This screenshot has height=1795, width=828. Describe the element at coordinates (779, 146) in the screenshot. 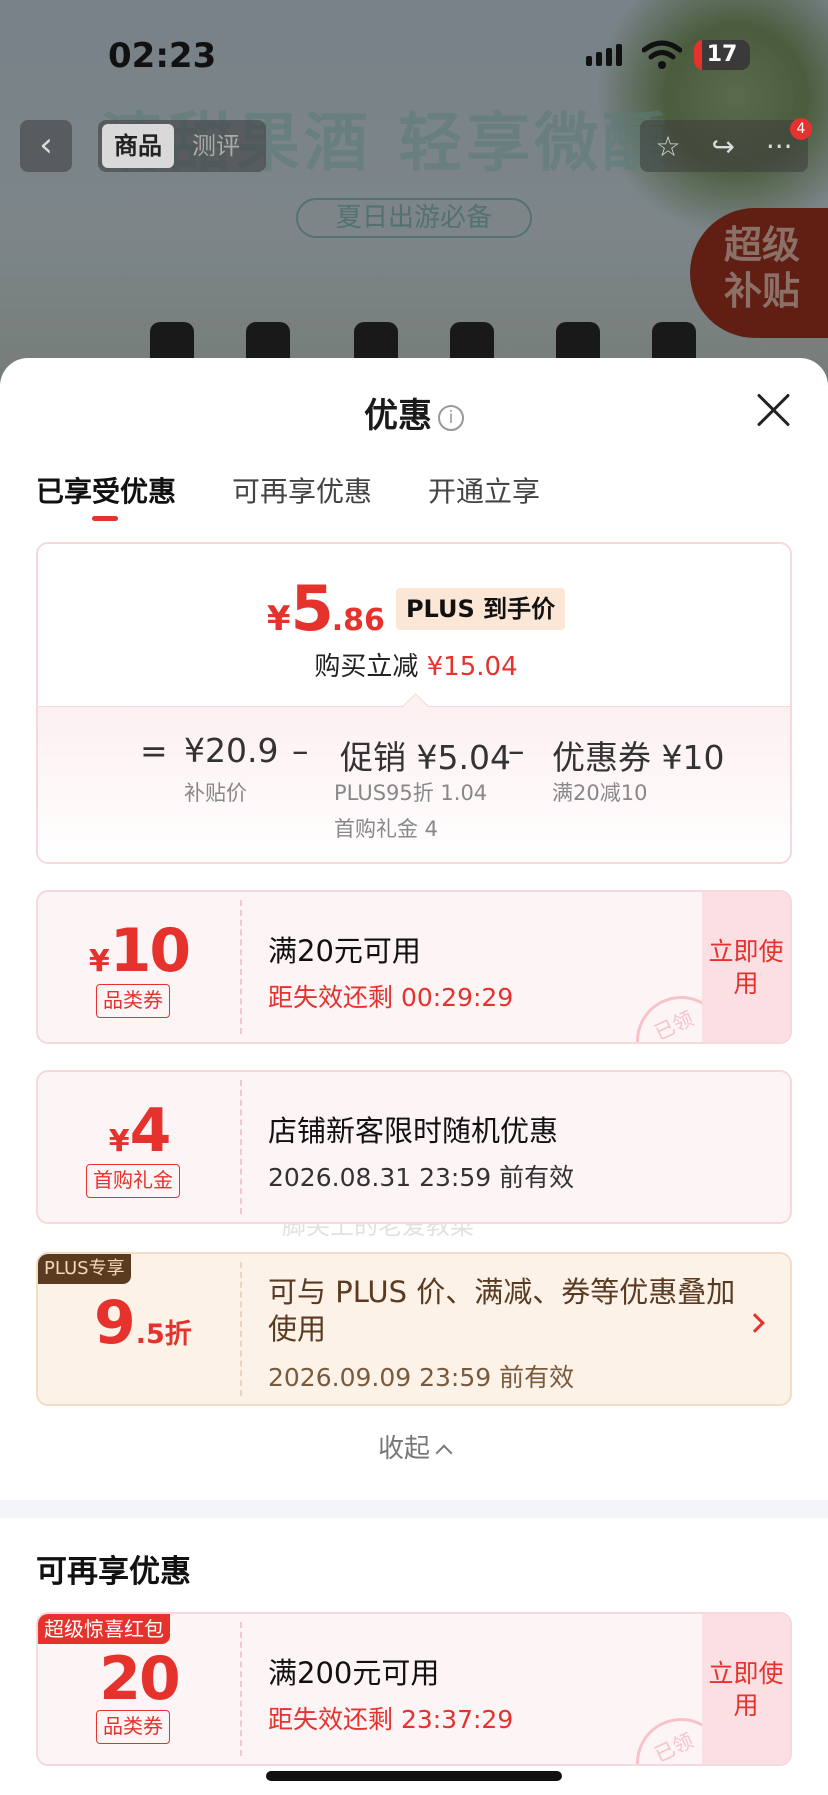

I see `more-icon: ···` at that location.